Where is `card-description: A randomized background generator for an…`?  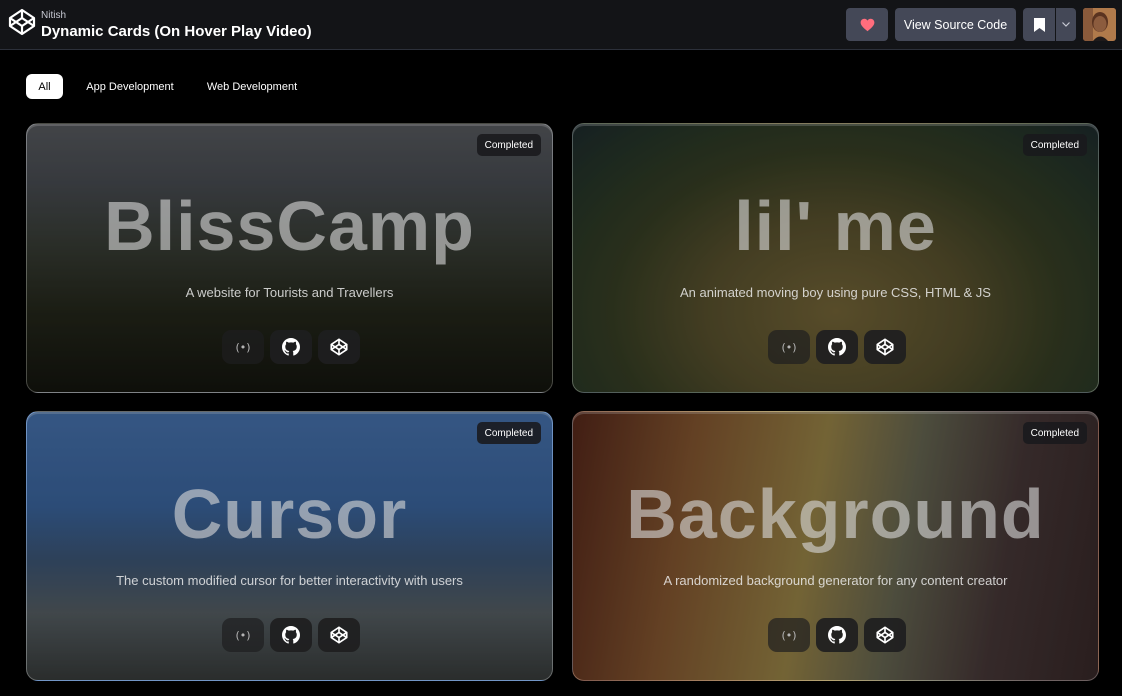 card-description: A randomized background generator for an… is located at coordinates (835, 580).